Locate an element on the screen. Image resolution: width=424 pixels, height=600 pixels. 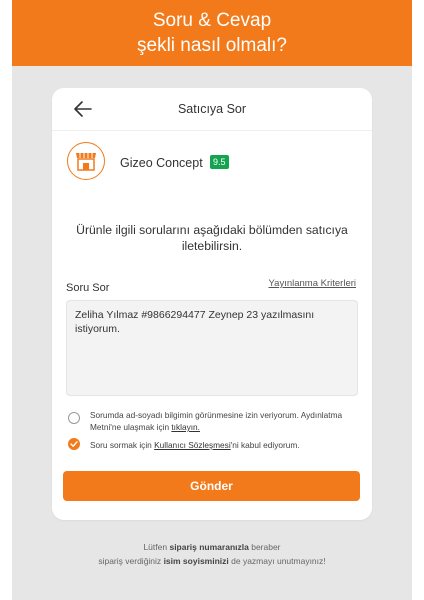
user-agreement-link: Kullanıcı Sözleşmesi is located at coordinates (192, 445).